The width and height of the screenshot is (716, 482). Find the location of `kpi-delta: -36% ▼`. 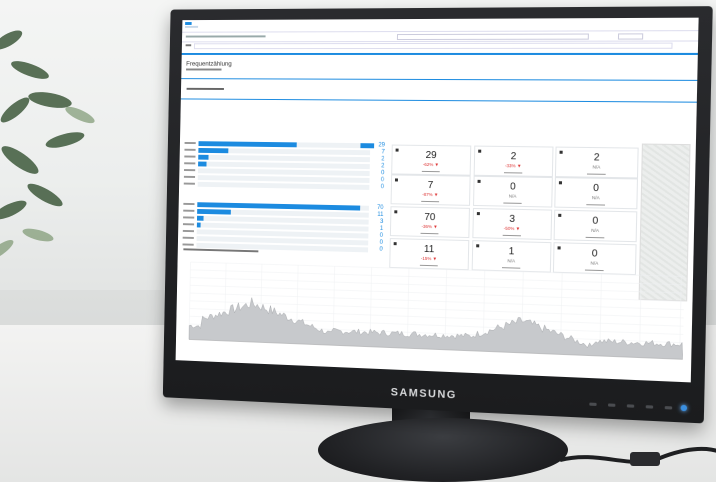

kpi-delta: -36% ▼ is located at coordinates (429, 226).